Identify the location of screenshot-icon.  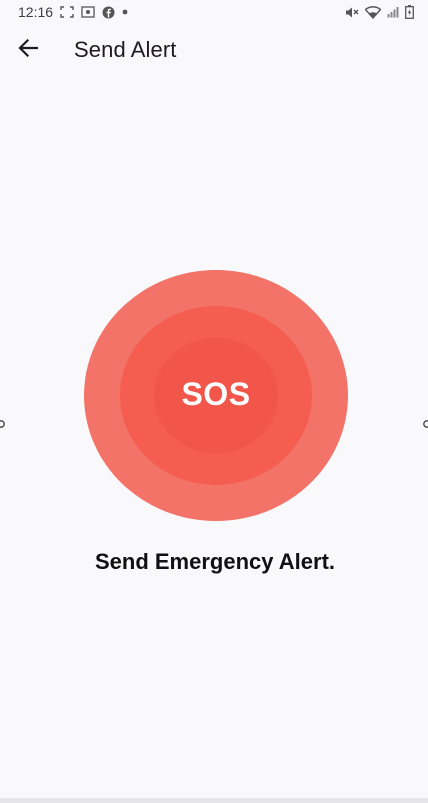
(67, 12).